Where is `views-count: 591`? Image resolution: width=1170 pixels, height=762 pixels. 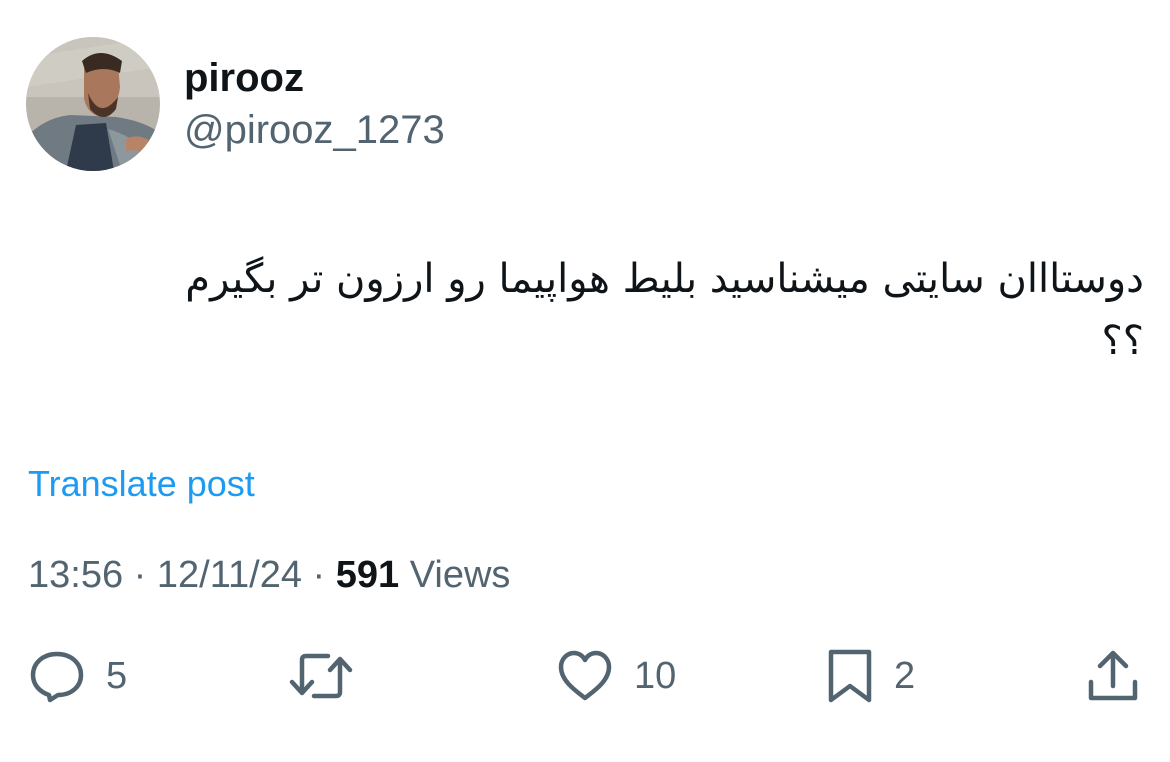 views-count: 591 is located at coordinates (367, 575).